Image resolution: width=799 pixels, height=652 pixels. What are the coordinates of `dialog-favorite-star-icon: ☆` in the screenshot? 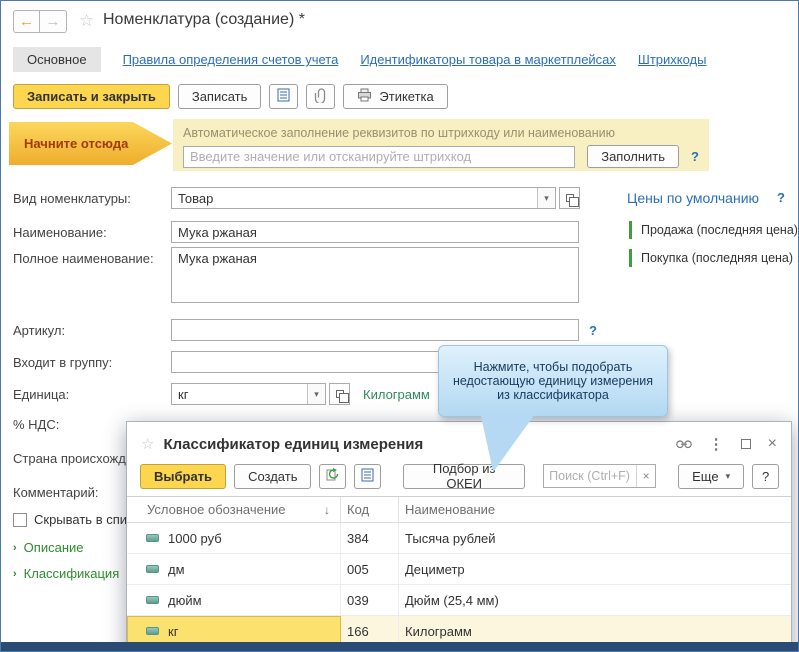 It's located at (147, 444).